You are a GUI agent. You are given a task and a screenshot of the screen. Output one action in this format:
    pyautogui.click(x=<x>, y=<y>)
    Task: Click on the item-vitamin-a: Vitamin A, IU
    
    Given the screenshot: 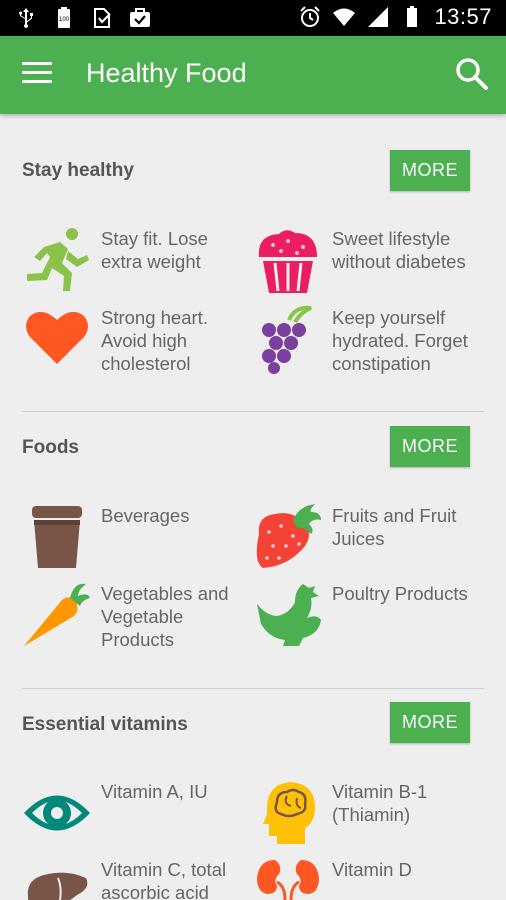 What is the action you would take?
    pyautogui.click(x=137, y=815)
    